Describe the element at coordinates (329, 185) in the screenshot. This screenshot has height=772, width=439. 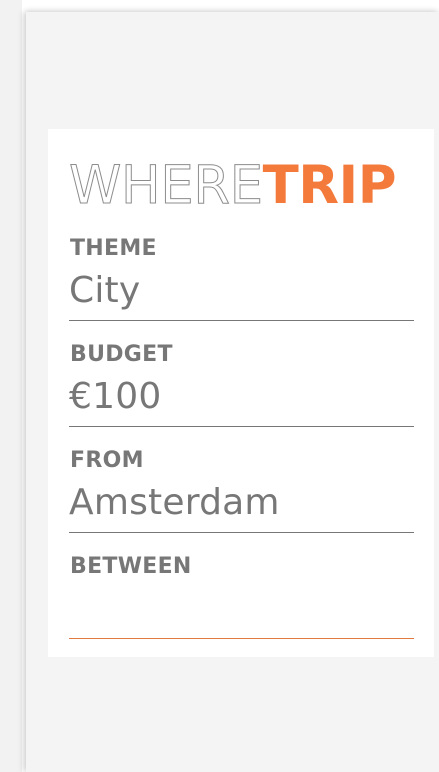
I see `logo-word-trip: TRIP` at that location.